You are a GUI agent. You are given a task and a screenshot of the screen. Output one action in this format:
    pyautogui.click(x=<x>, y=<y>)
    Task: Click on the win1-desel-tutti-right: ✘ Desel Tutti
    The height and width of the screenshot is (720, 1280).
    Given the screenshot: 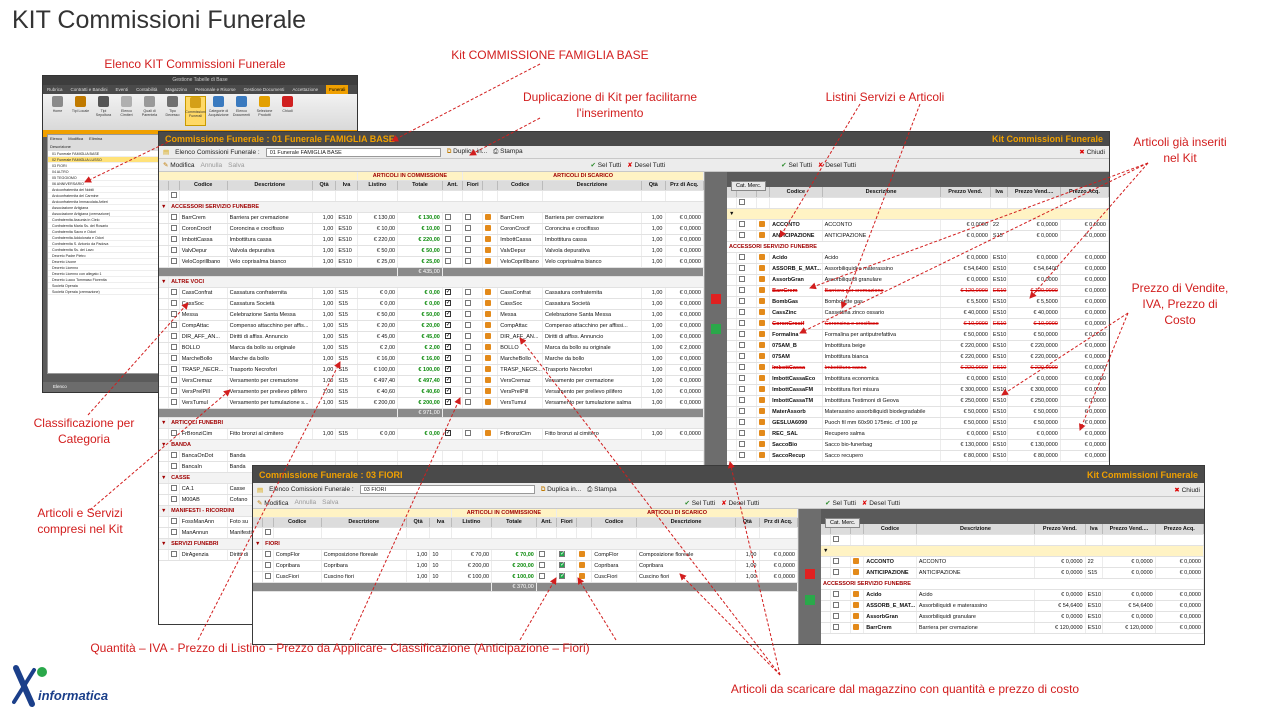 What is the action you would take?
    pyautogui.click(x=837, y=165)
    